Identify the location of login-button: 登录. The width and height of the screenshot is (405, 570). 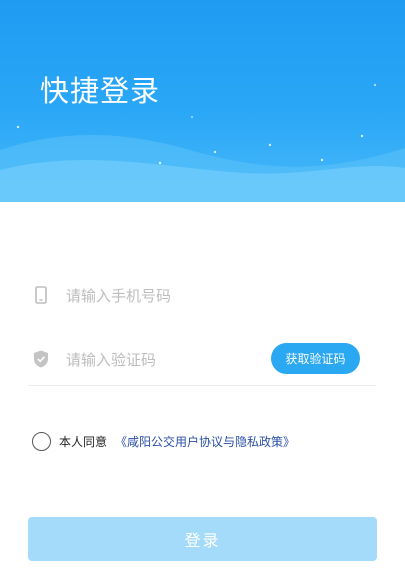
(202, 539).